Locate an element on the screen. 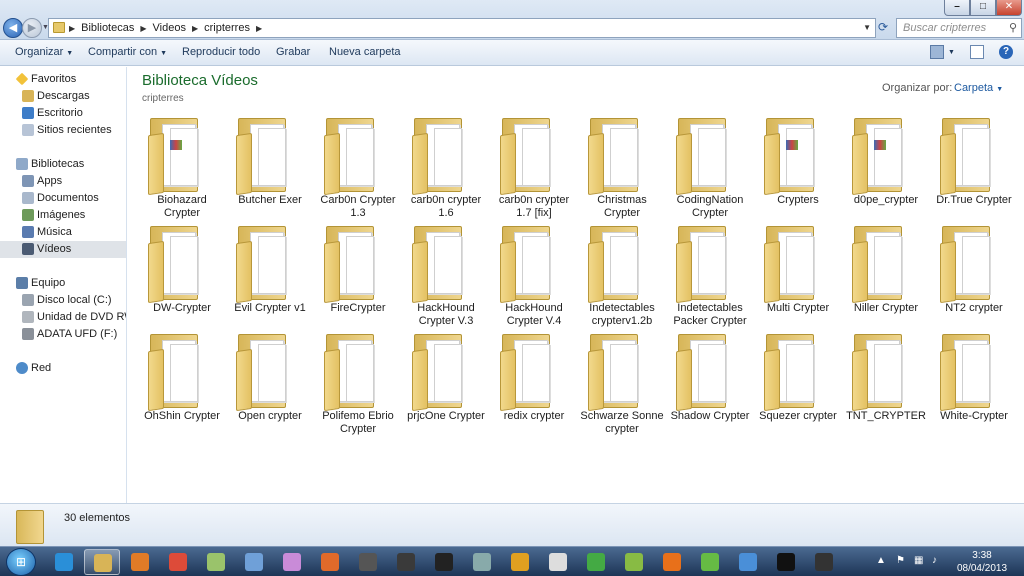 The width and height of the screenshot is (1024, 576). address-field: ▶ Bibliotecas ▶ Videos ▶ cripterres ▶ ▼ is located at coordinates (462, 28).